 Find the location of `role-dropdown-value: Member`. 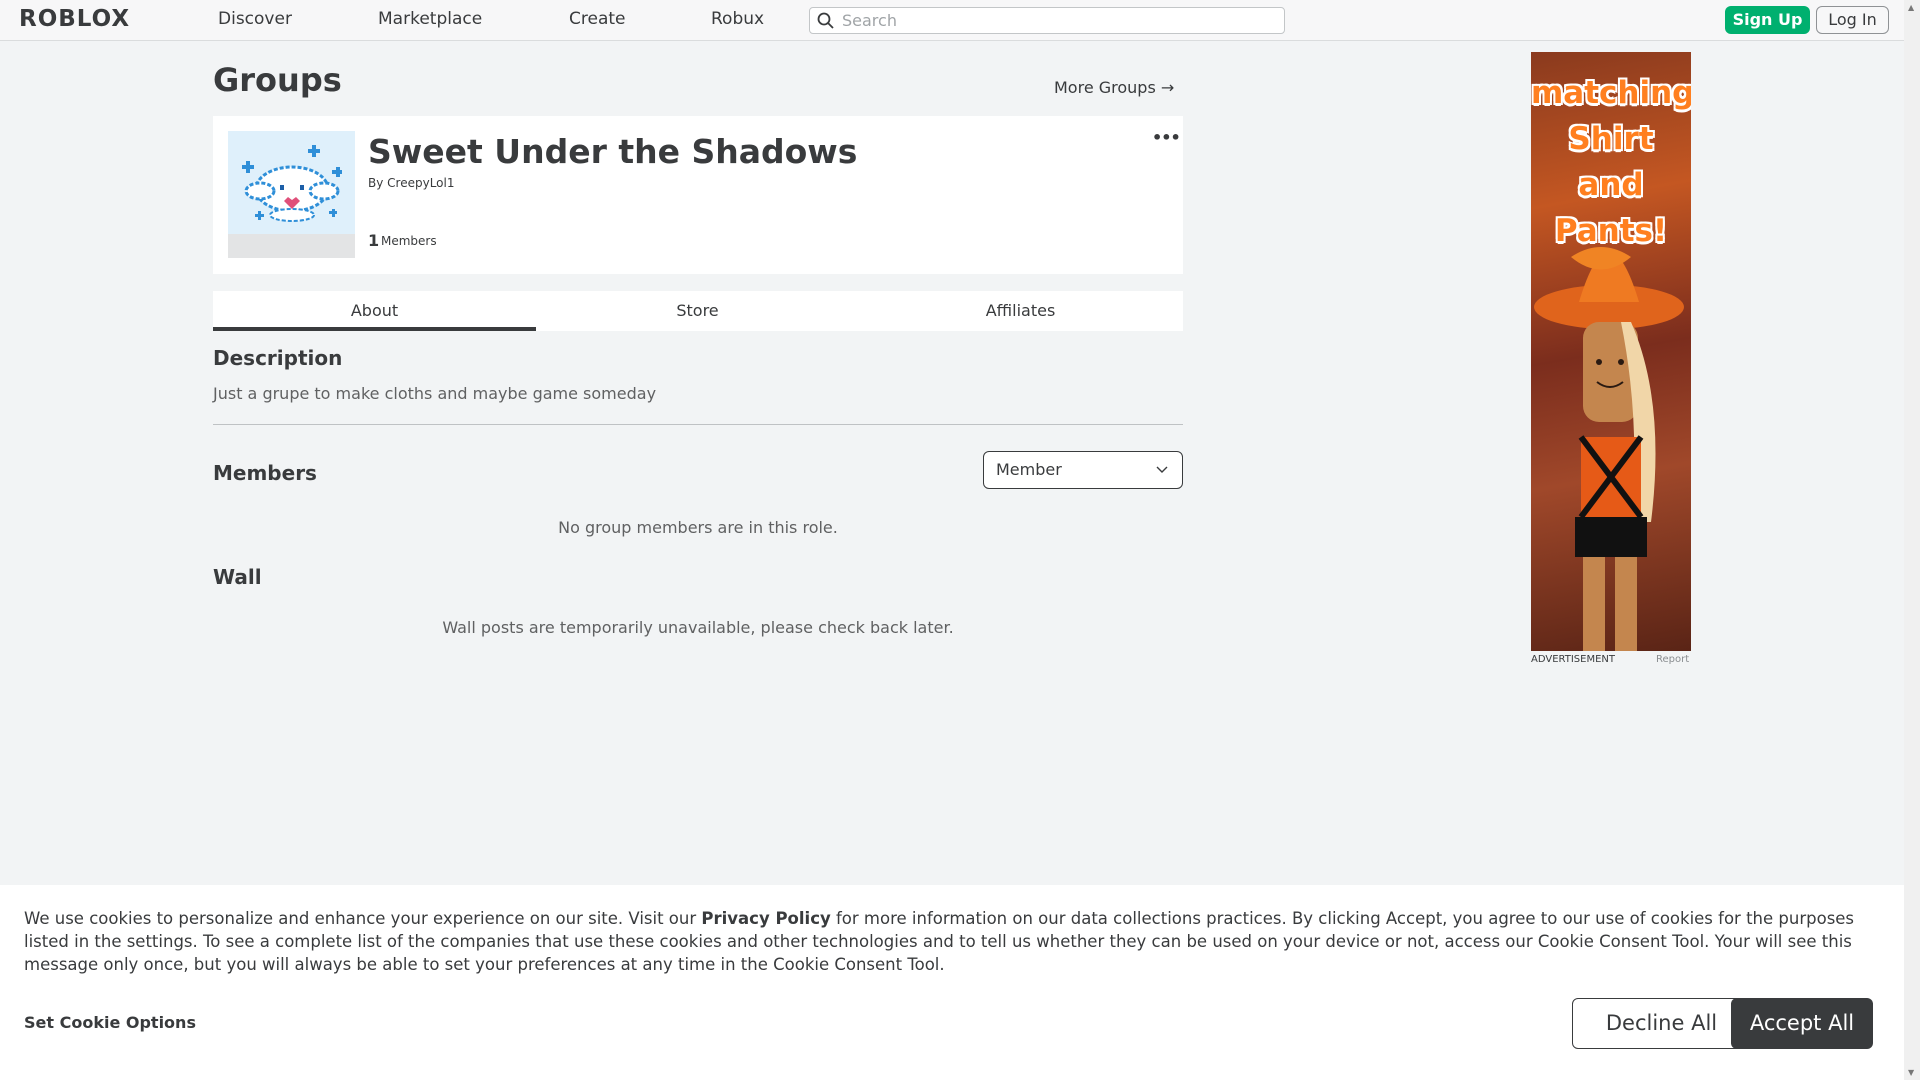

role-dropdown-value: Member is located at coordinates (1029, 469).